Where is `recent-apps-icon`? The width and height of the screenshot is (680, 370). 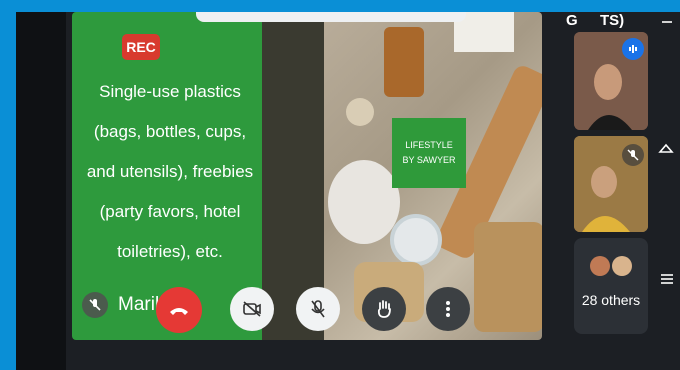 recent-apps-icon is located at coordinates (667, 22).